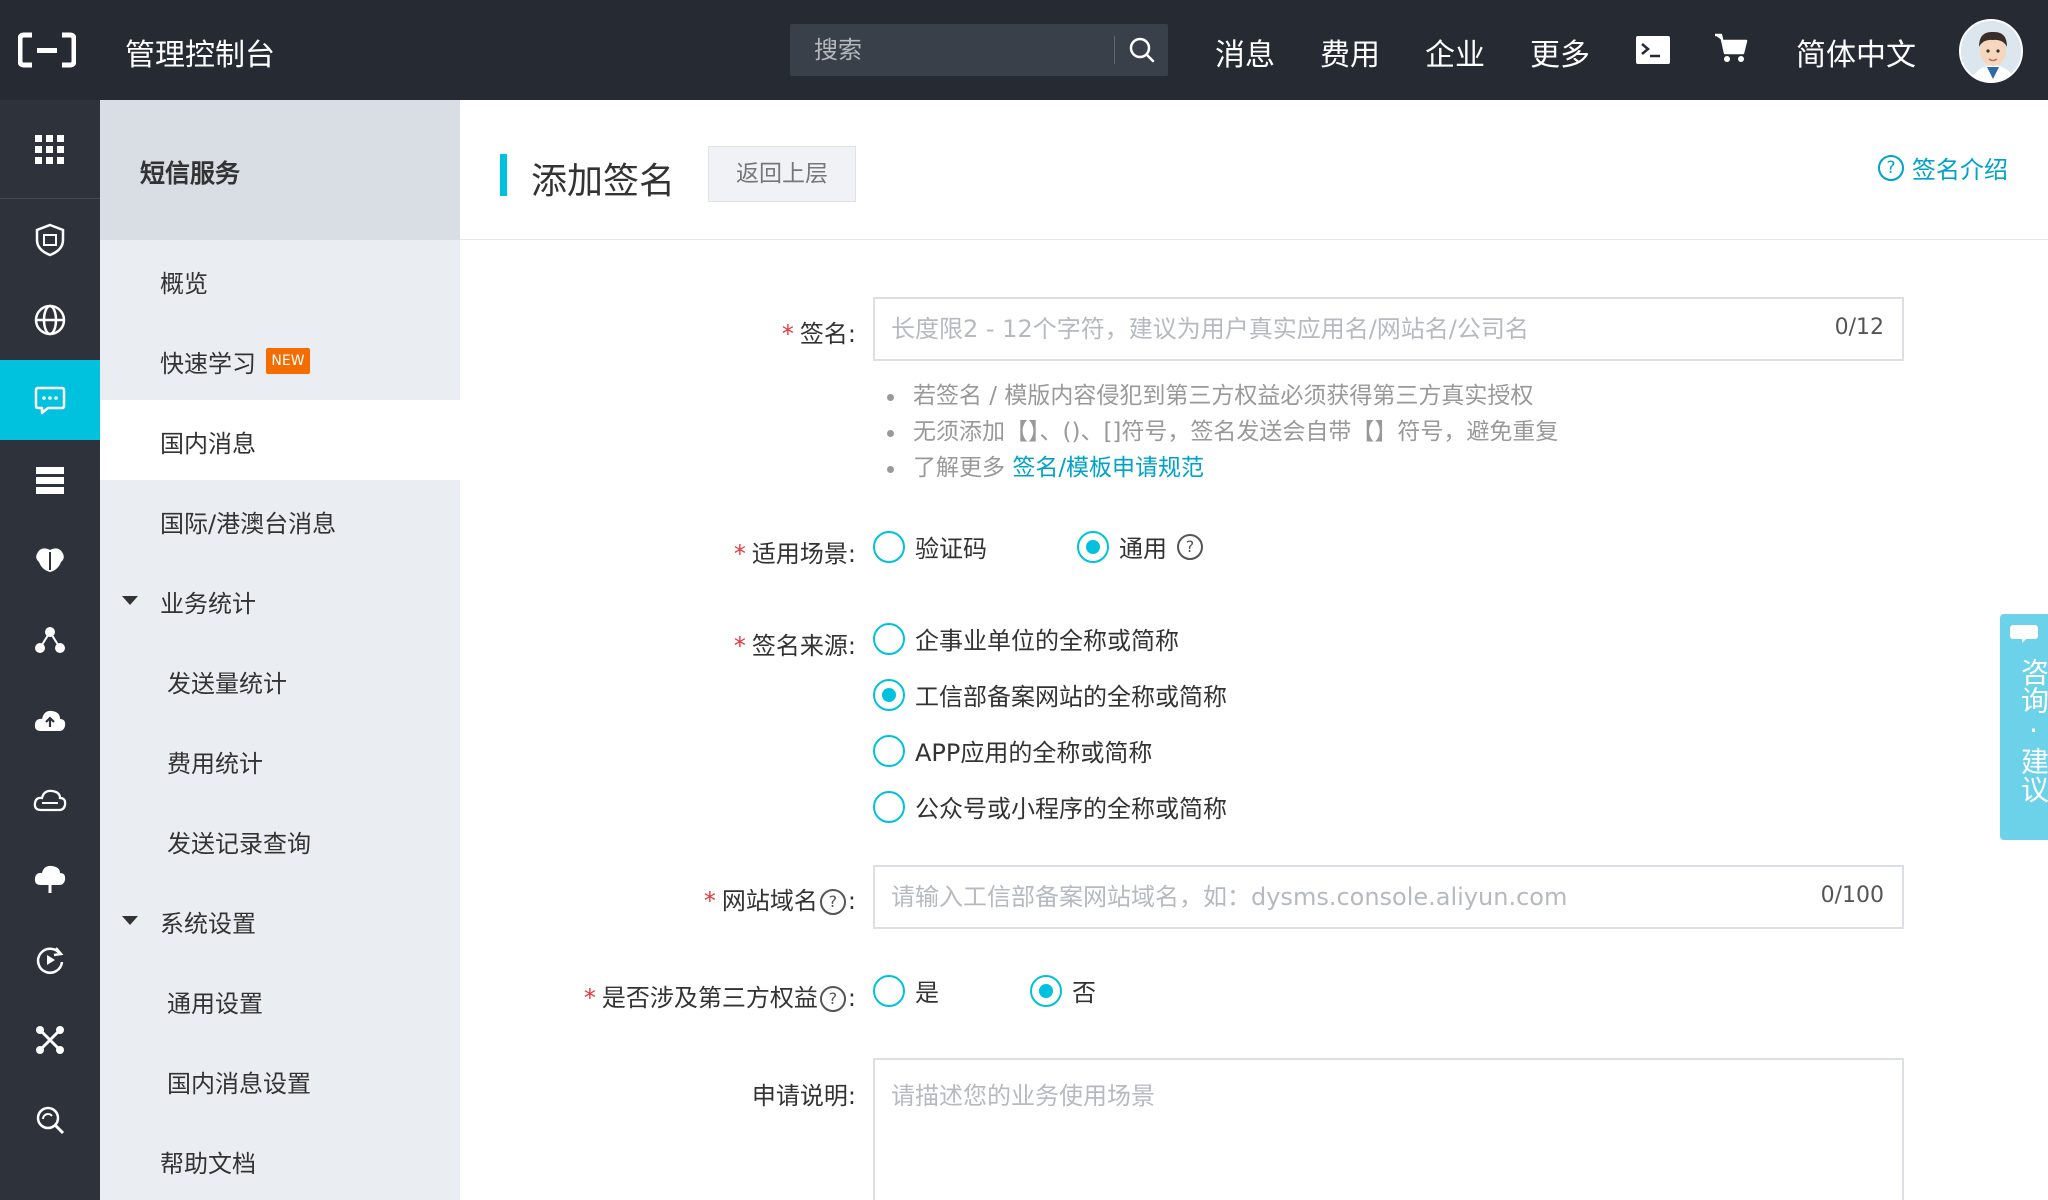 Image resolution: width=2048 pixels, height=1200 pixels. I want to click on rail-media, so click(50, 960).